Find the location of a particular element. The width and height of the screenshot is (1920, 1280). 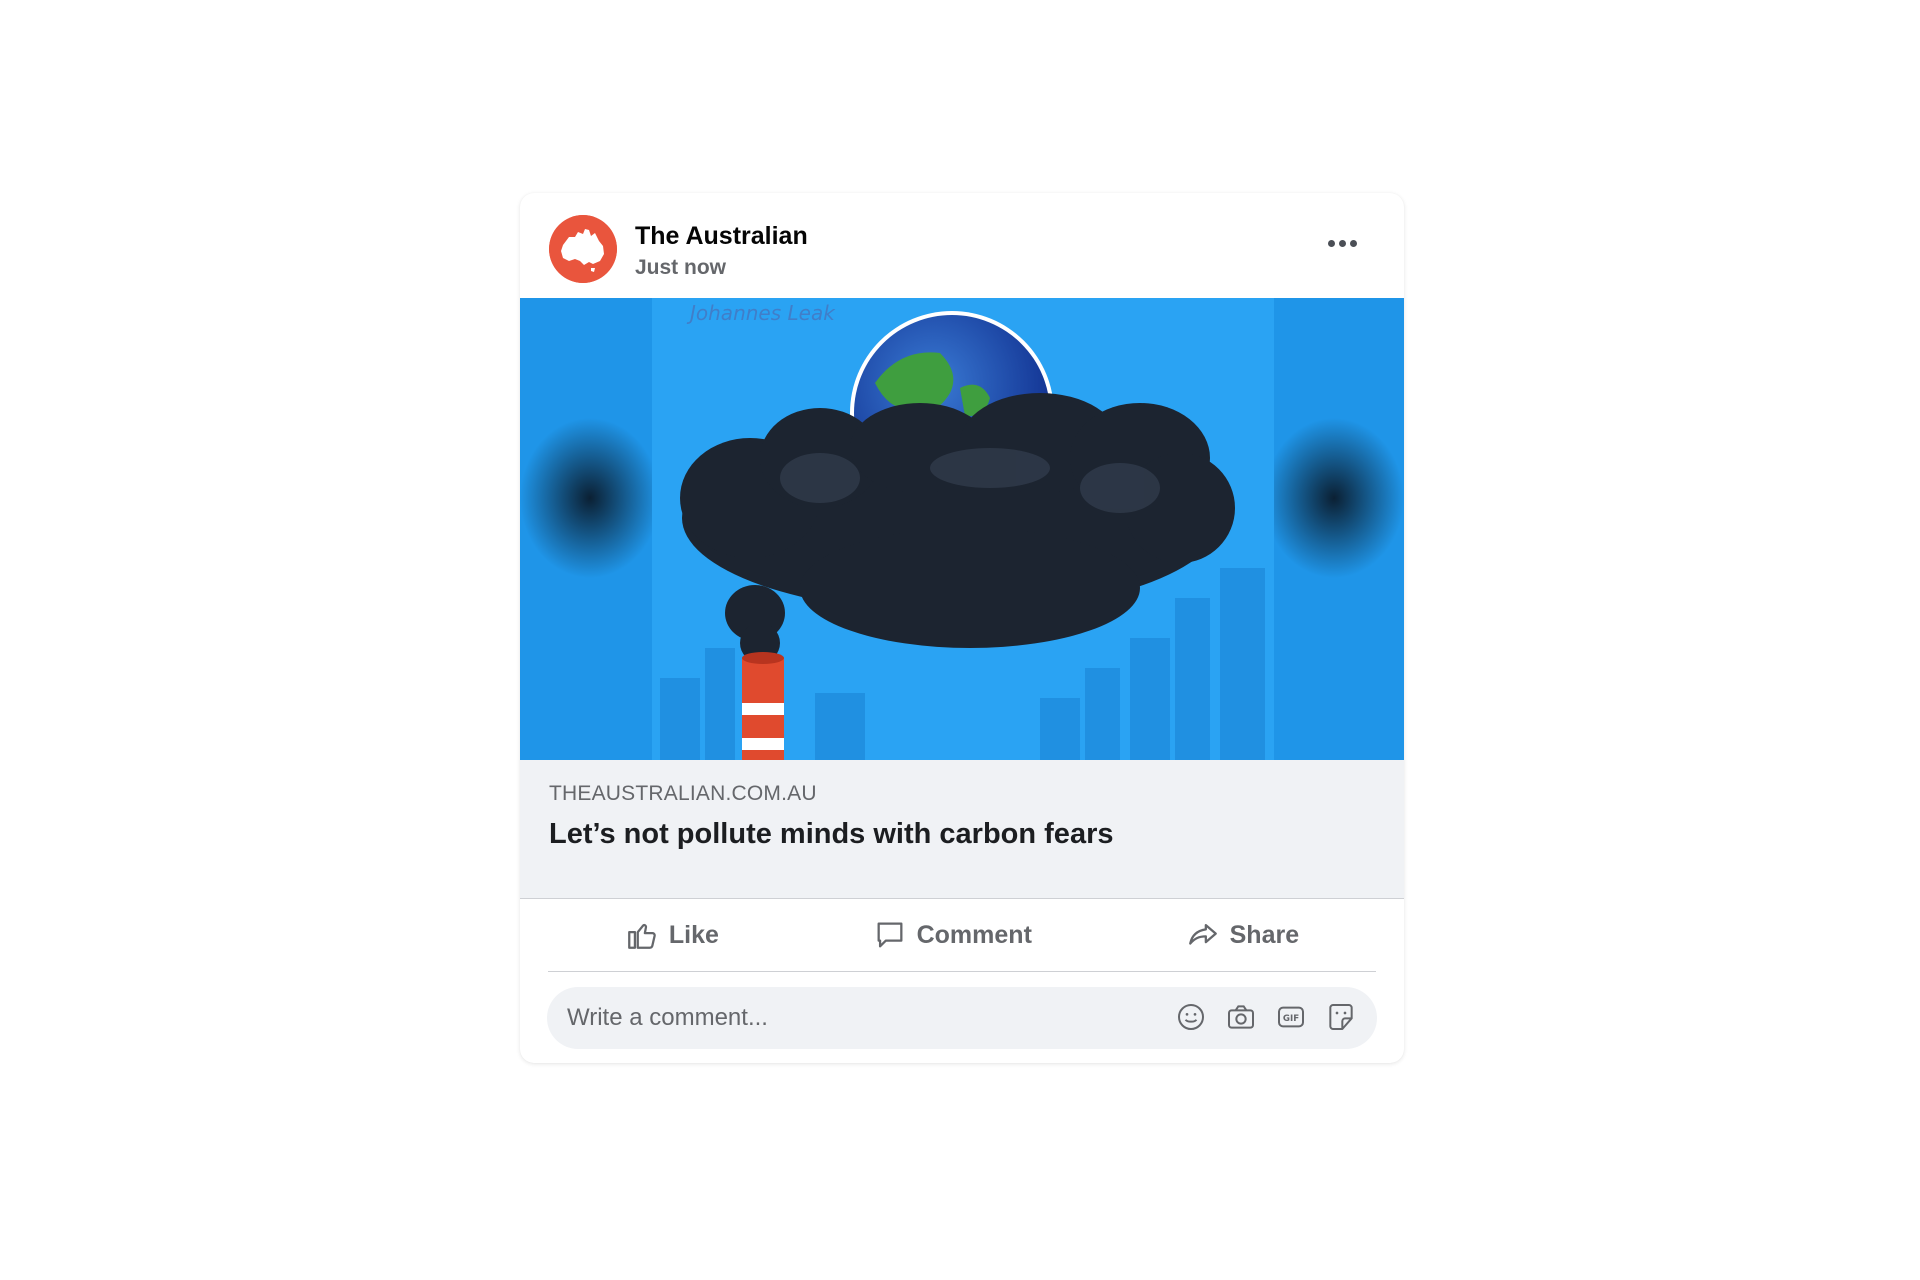

comment-icons: GIF is located at coordinates (1266, 1017).